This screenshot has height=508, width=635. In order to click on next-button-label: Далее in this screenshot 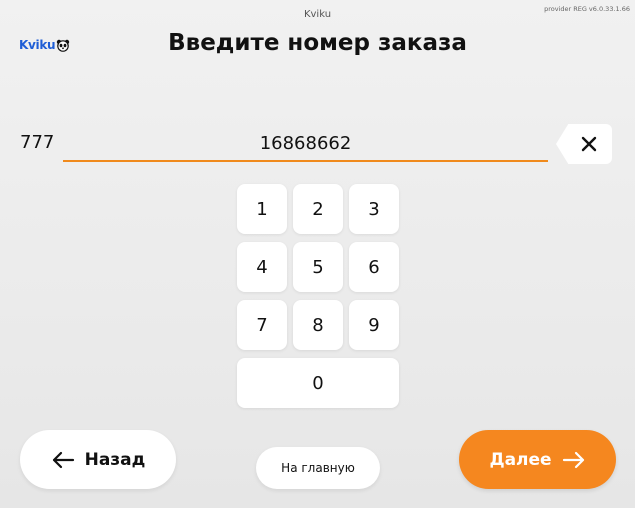, I will do `click(520, 459)`.